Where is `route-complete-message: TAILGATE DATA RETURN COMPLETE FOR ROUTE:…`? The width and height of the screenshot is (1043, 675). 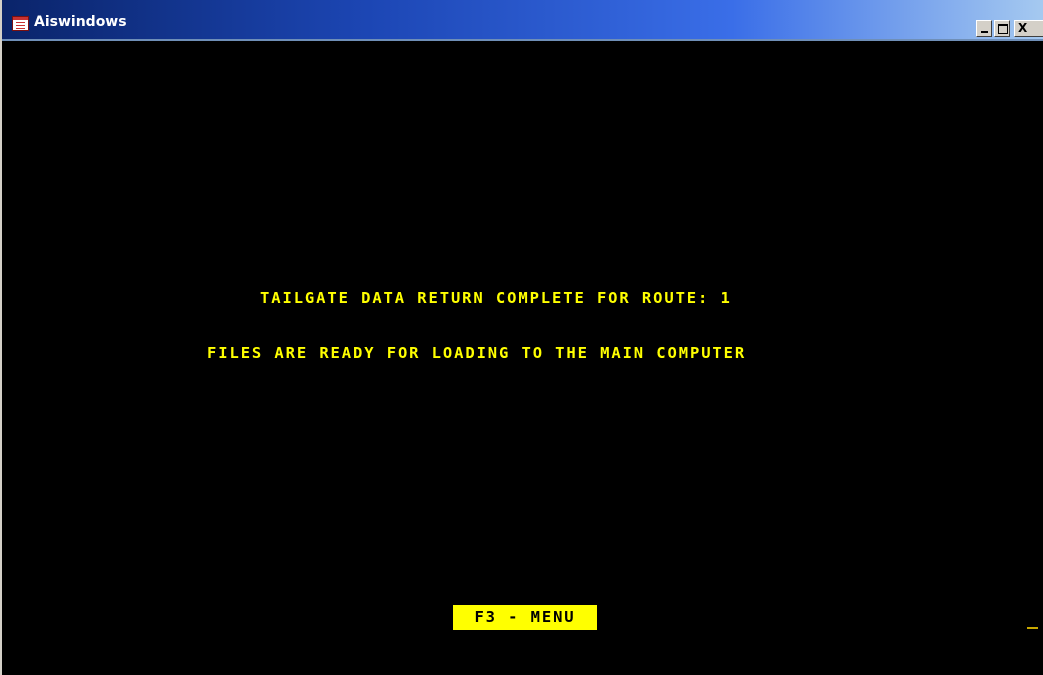
route-complete-message: TAILGATE DATA RETURN COMPLETE FOR ROUTE:… is located at coordinates (496, 298).